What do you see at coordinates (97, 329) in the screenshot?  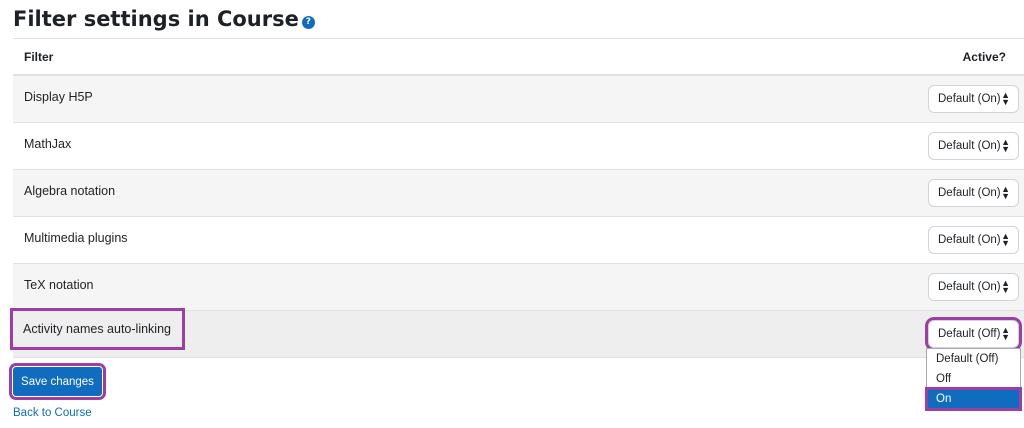 I see `filter-name: Activity names auto-linking` at bounding box center [97, 329].